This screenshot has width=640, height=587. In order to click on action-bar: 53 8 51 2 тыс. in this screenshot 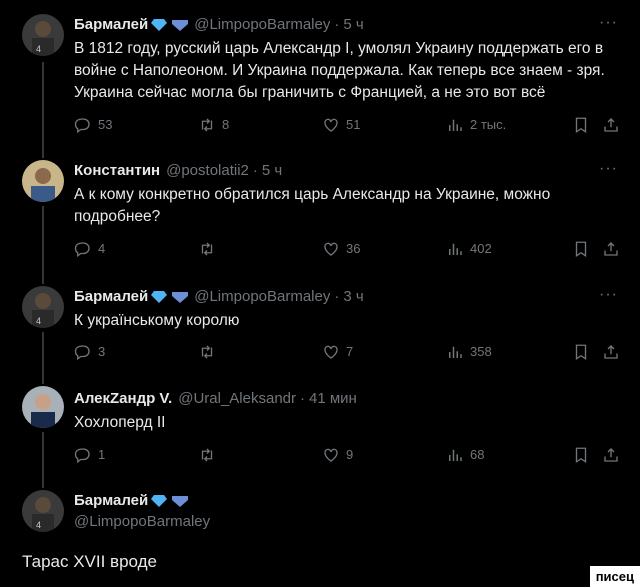, I will do `click(348, 126)`.